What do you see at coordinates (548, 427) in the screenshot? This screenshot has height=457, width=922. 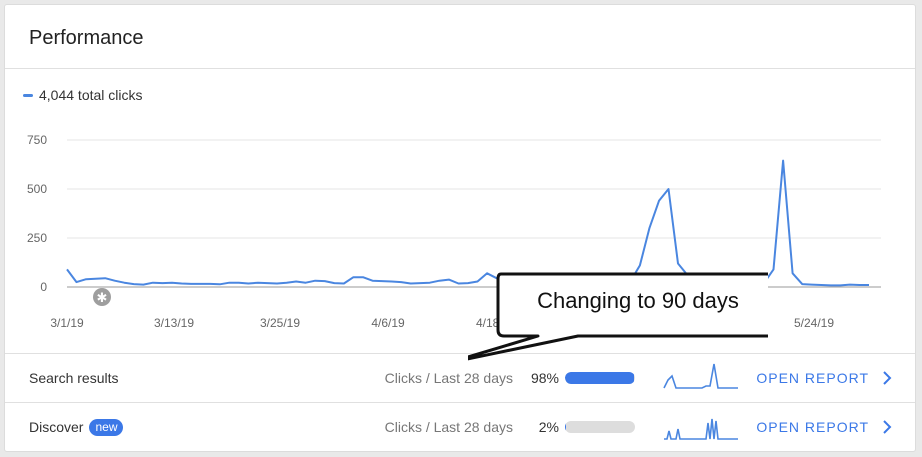 I see `row-percent: 2%` at bounding box center [548, 427].